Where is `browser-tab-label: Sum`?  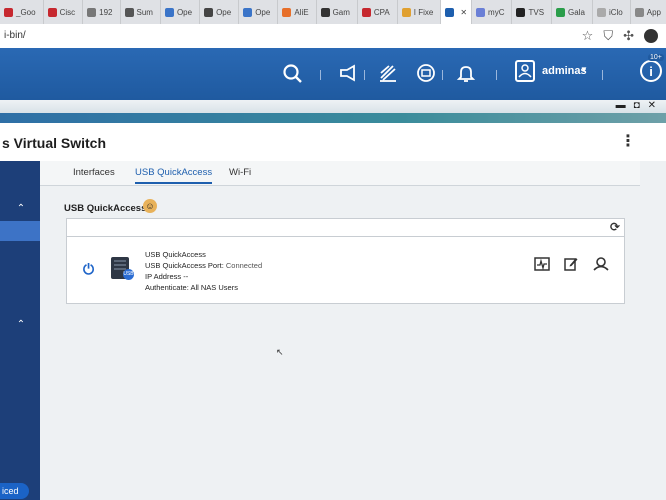 browser-tab-label: Sum is located at coordinates (144, 12).